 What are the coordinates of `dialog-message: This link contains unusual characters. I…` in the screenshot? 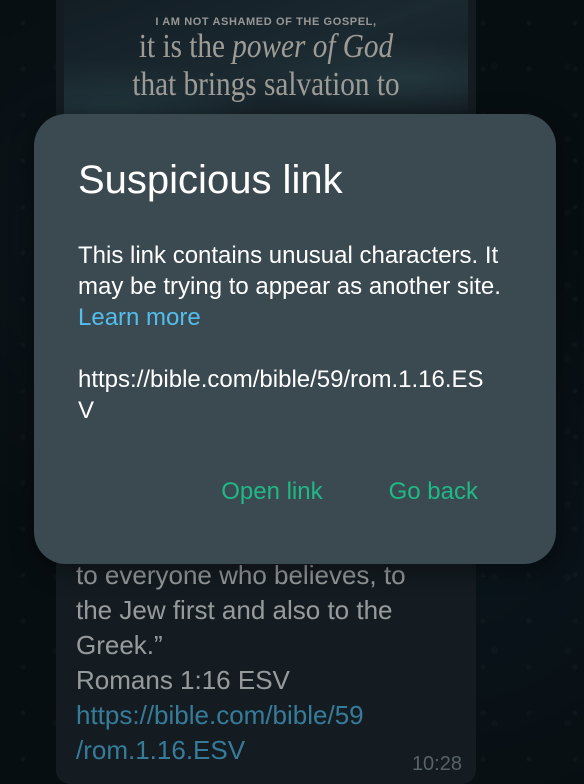 It's located at (303, 286).